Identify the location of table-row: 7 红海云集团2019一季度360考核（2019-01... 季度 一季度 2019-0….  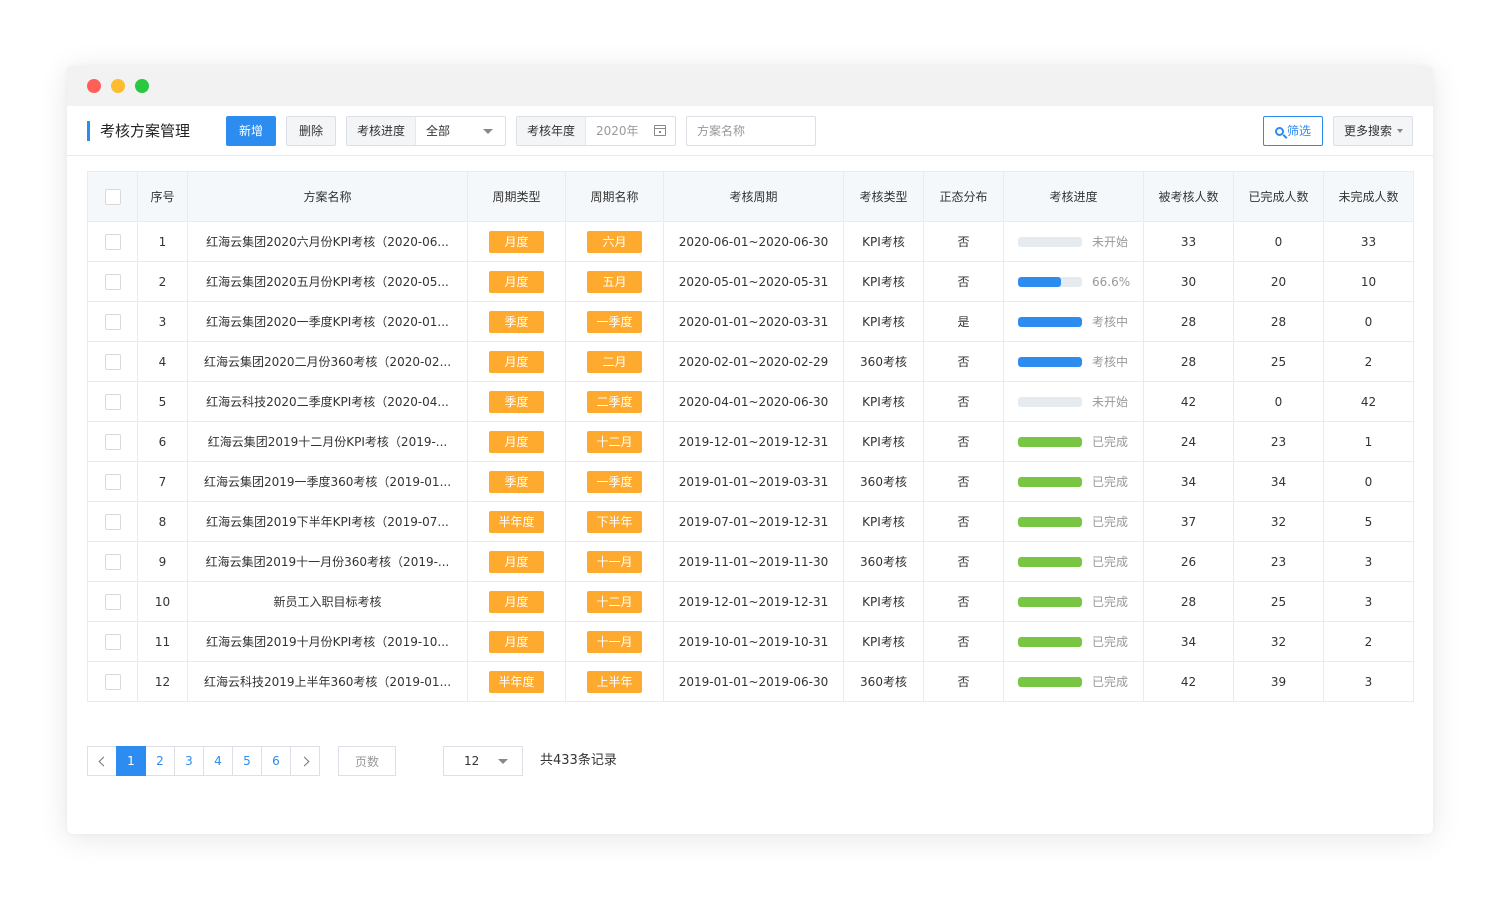
(750, 481).